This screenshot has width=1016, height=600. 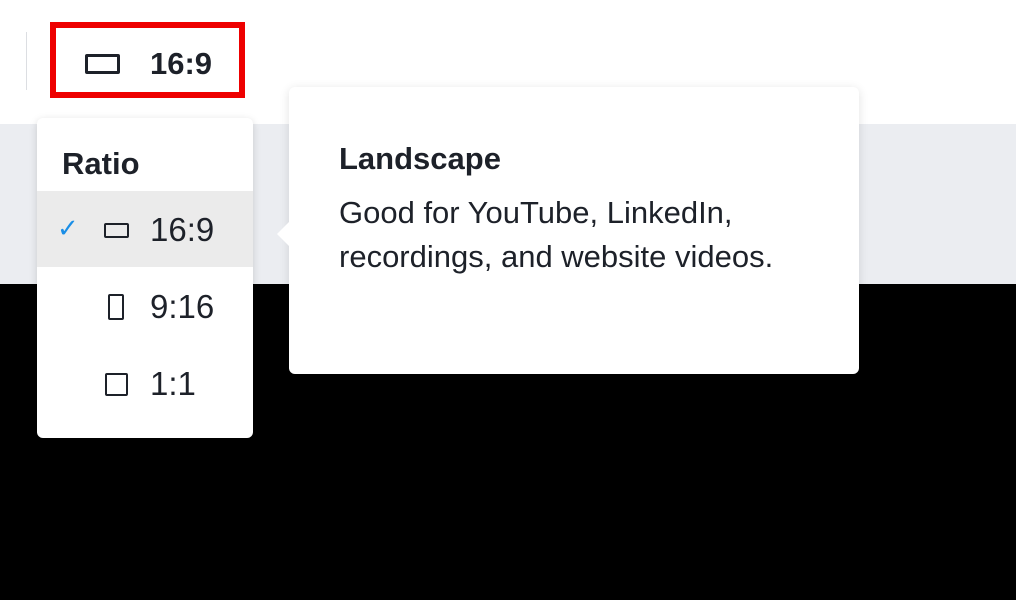 What do you see at coordinates (181, 63) in the screenshot?
I see `aspect-ratio-button-label: 16:9` at bounding box center [181, 63].